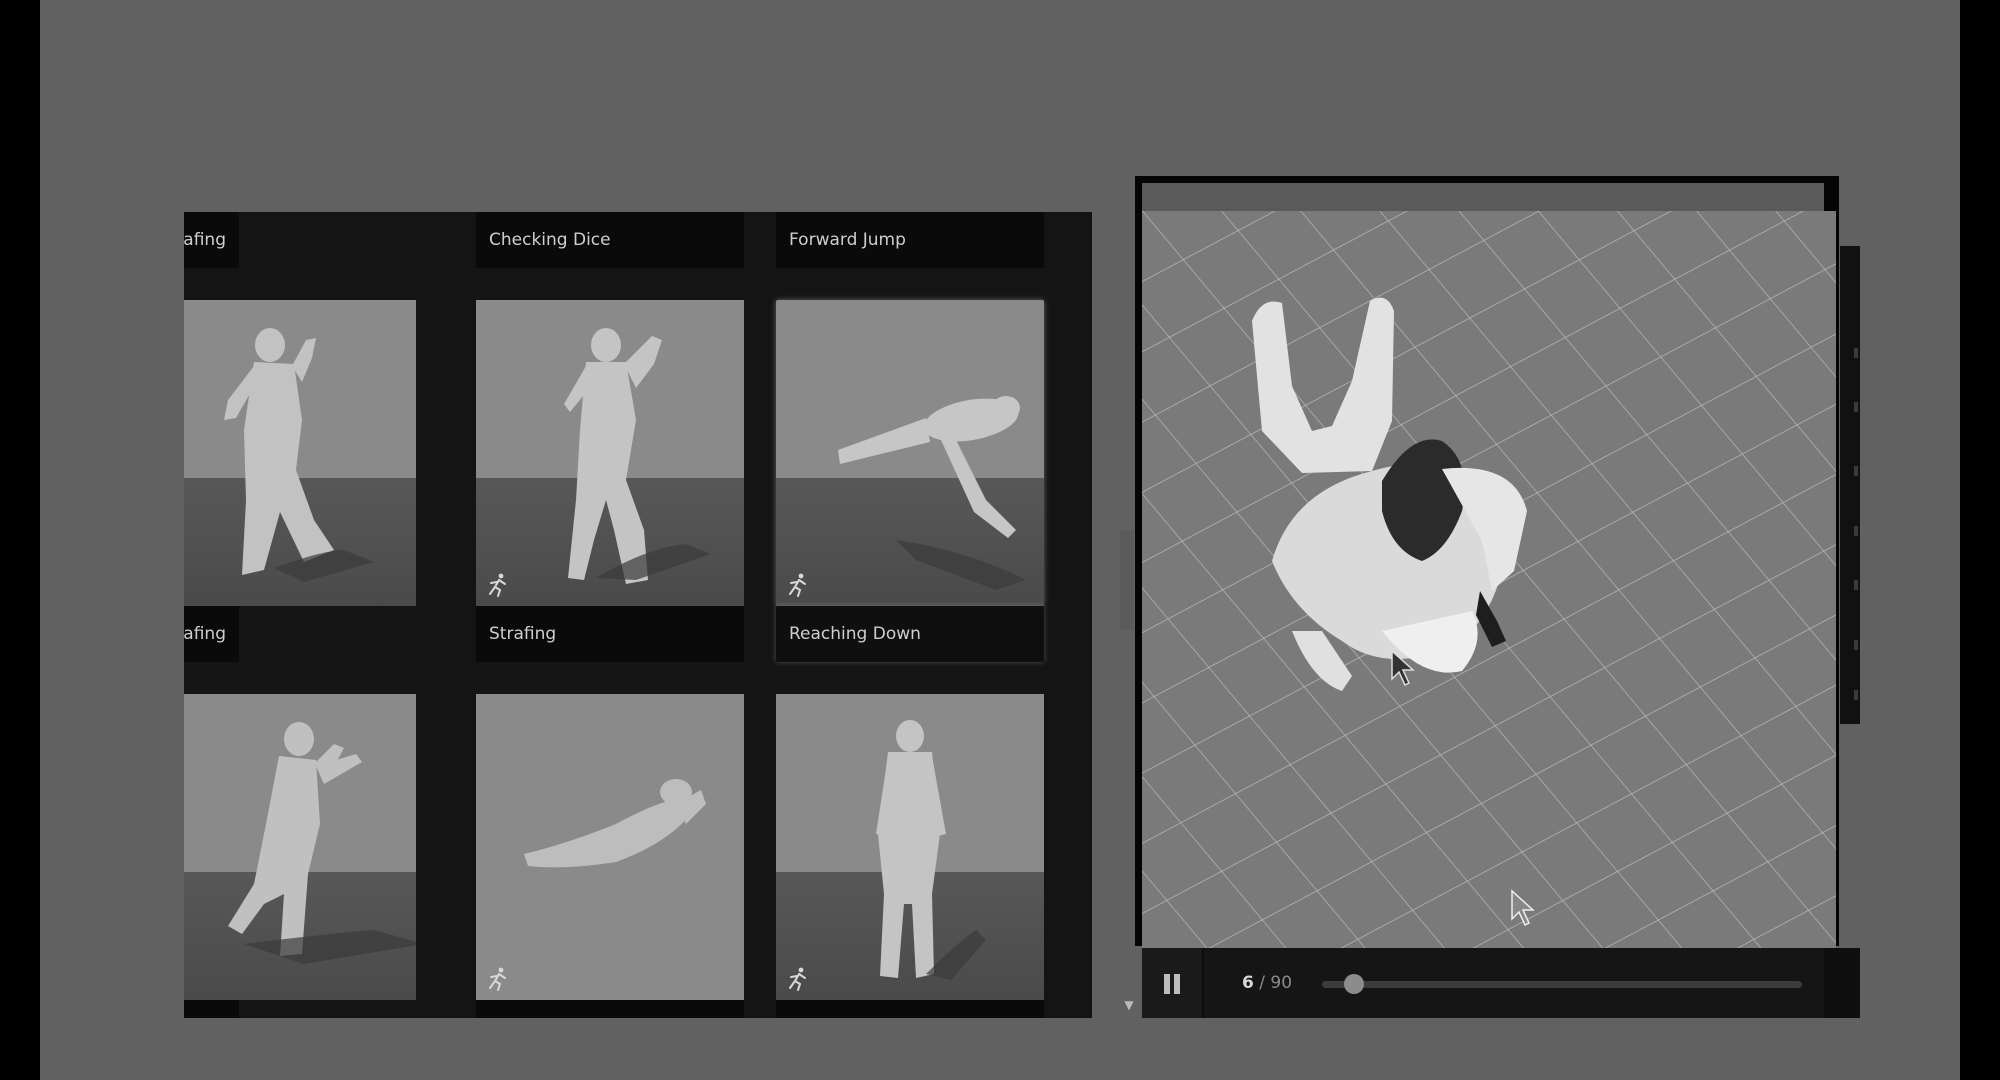 The width and height of the screenshot is (2000, 1080). What do you see at coordinates (1248, 983) in the screenshot?
I see `current-frame: 6` at bounding box center [1248, 983].